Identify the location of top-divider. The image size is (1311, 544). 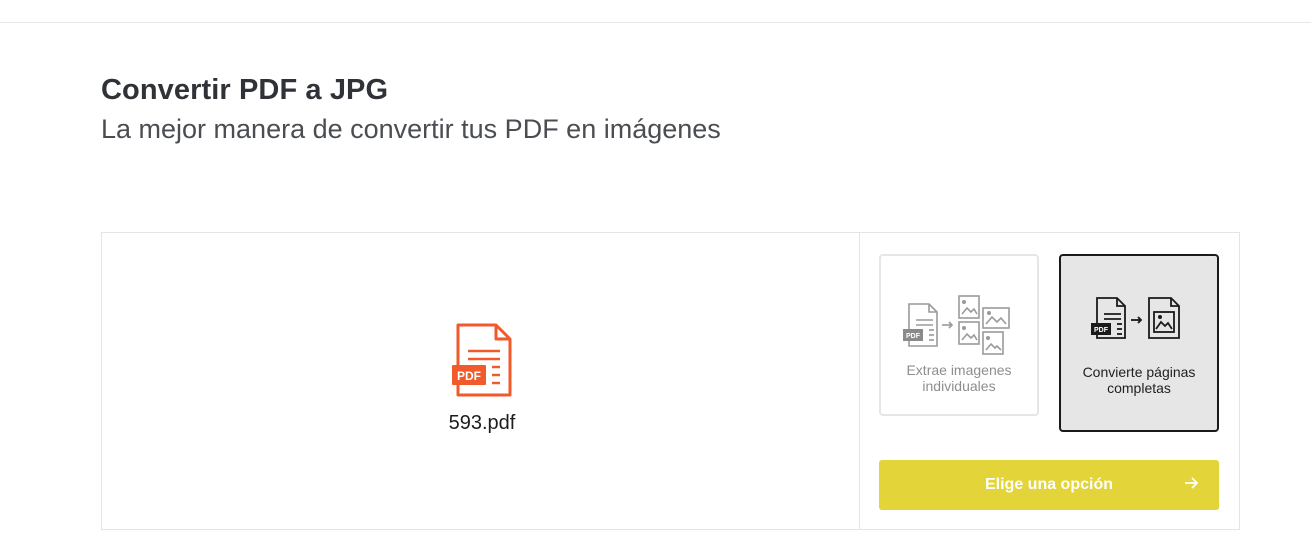
(655, 22).